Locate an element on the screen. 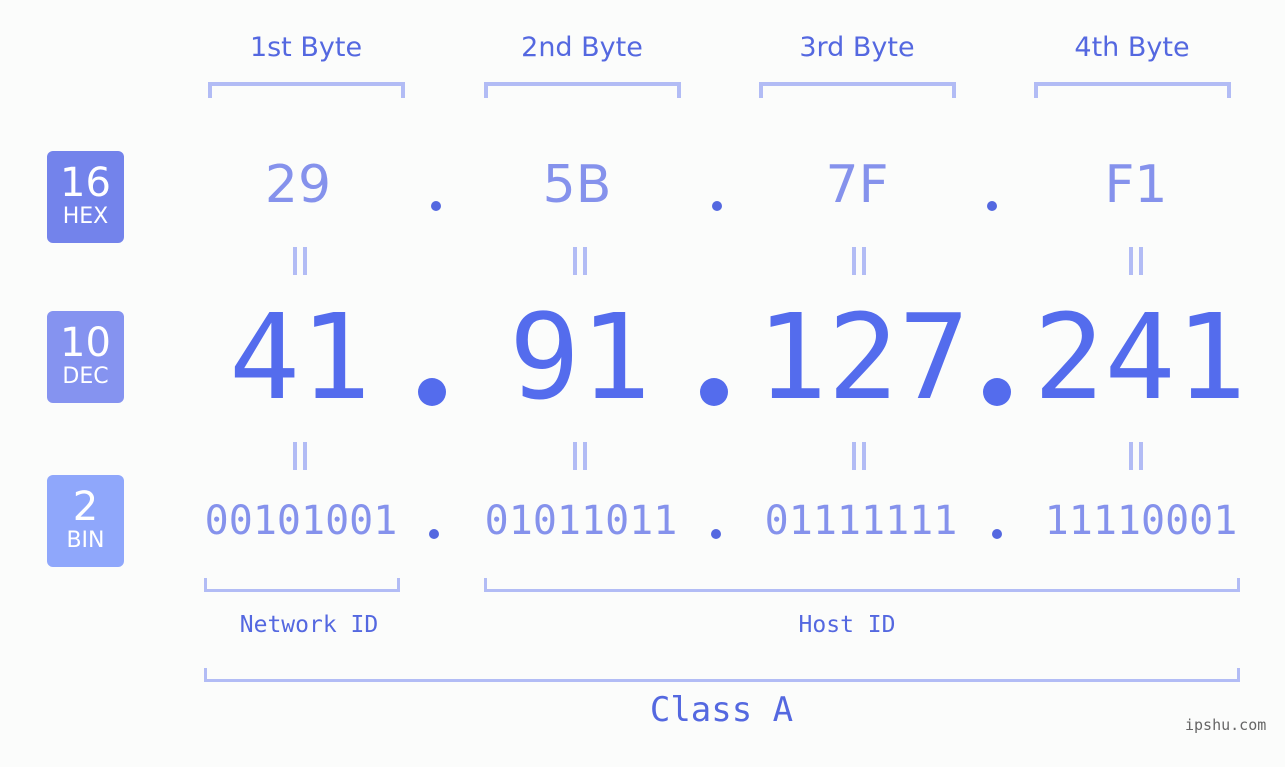 The image size is (1285, 767). class-bracket is located at coordinates (722, 675).